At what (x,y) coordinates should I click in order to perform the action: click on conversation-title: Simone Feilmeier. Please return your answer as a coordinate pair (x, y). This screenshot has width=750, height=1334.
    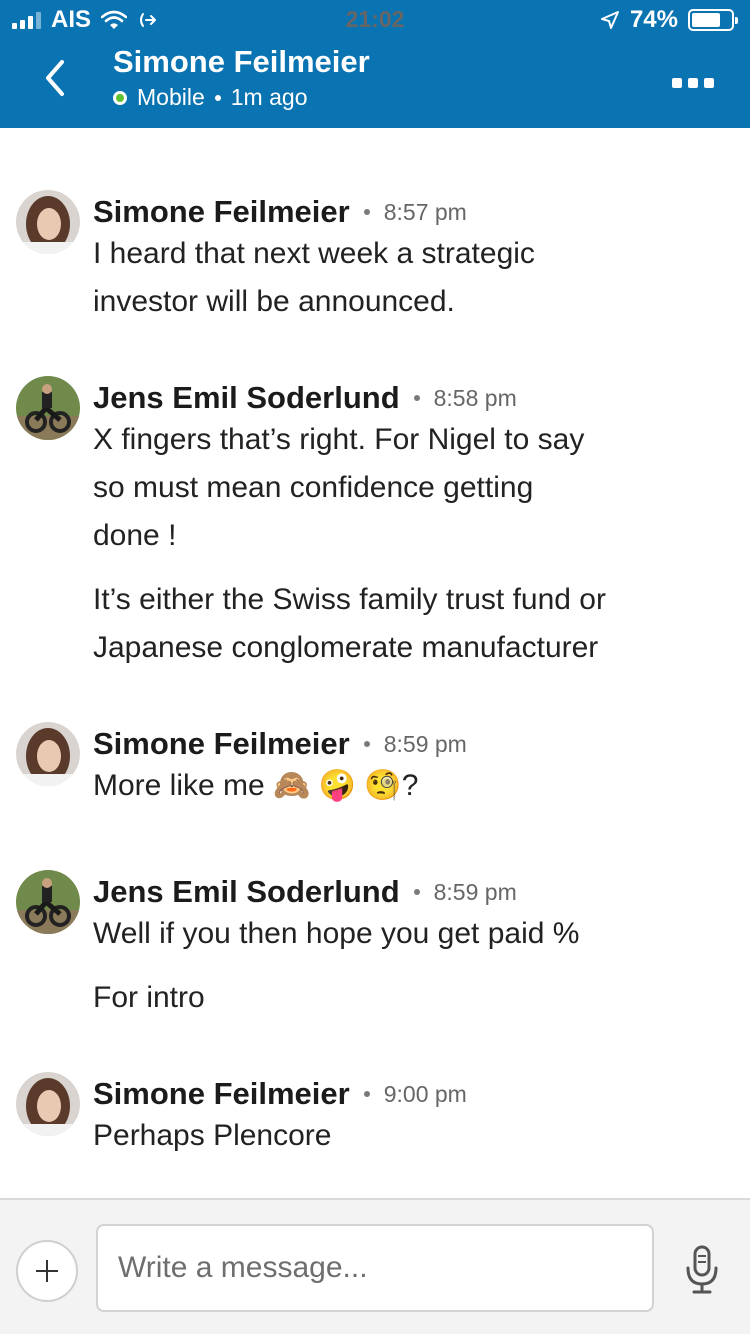
    Looking at the image, I should click on (241, 62).